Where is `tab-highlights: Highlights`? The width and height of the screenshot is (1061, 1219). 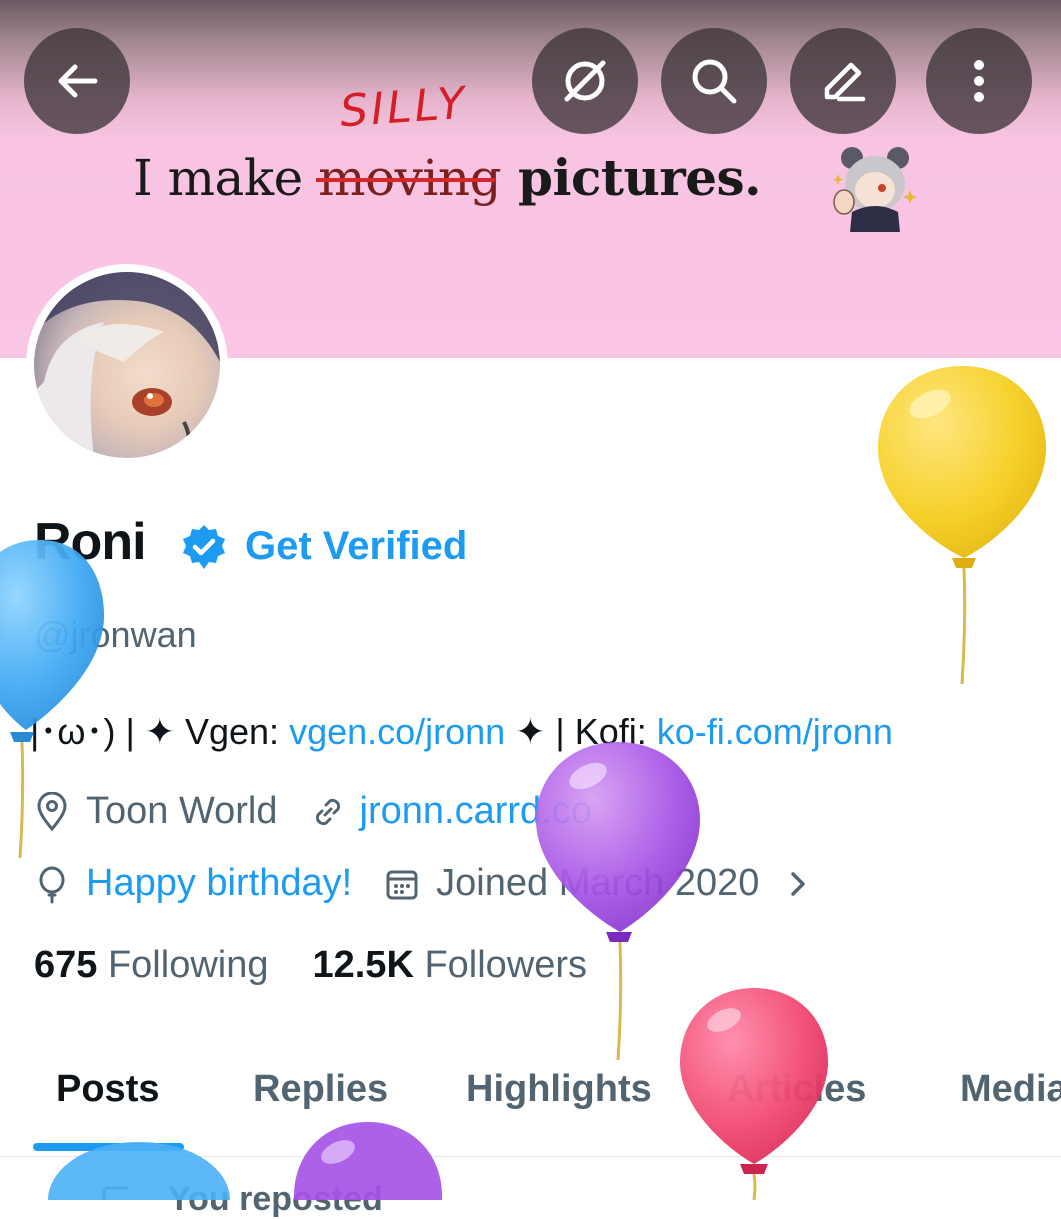 tab-highlights: Highlights is located at coordinates (559, 1089).